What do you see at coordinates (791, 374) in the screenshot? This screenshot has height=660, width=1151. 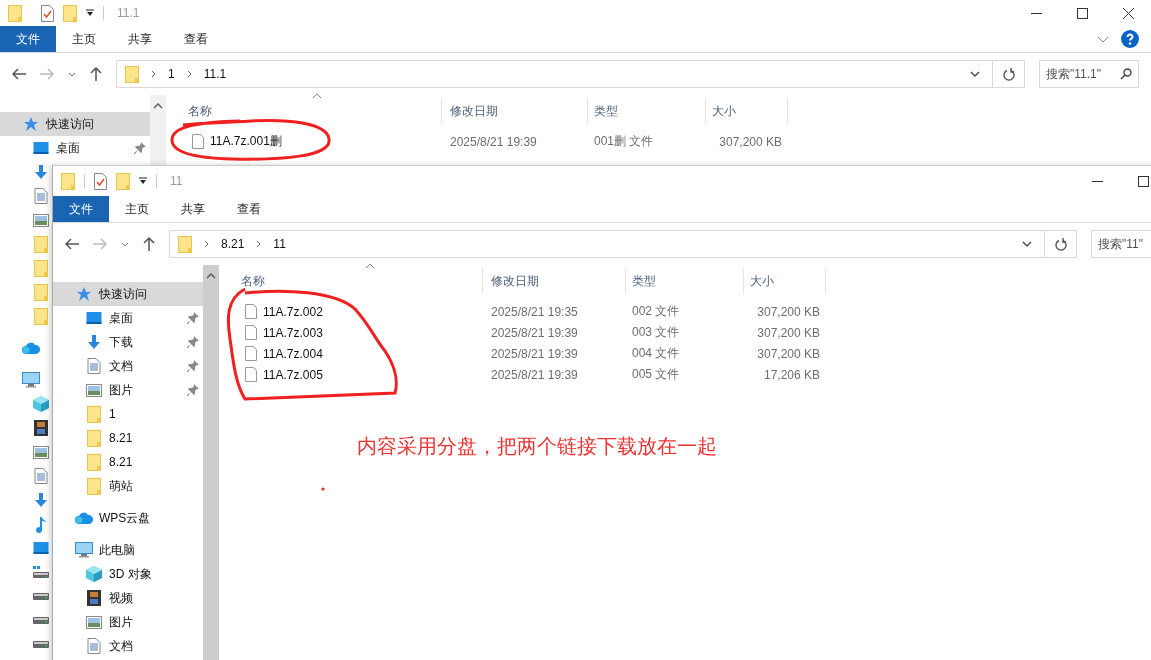 I see `file-size: 17,206 KB` at bounding box center [791, 374].